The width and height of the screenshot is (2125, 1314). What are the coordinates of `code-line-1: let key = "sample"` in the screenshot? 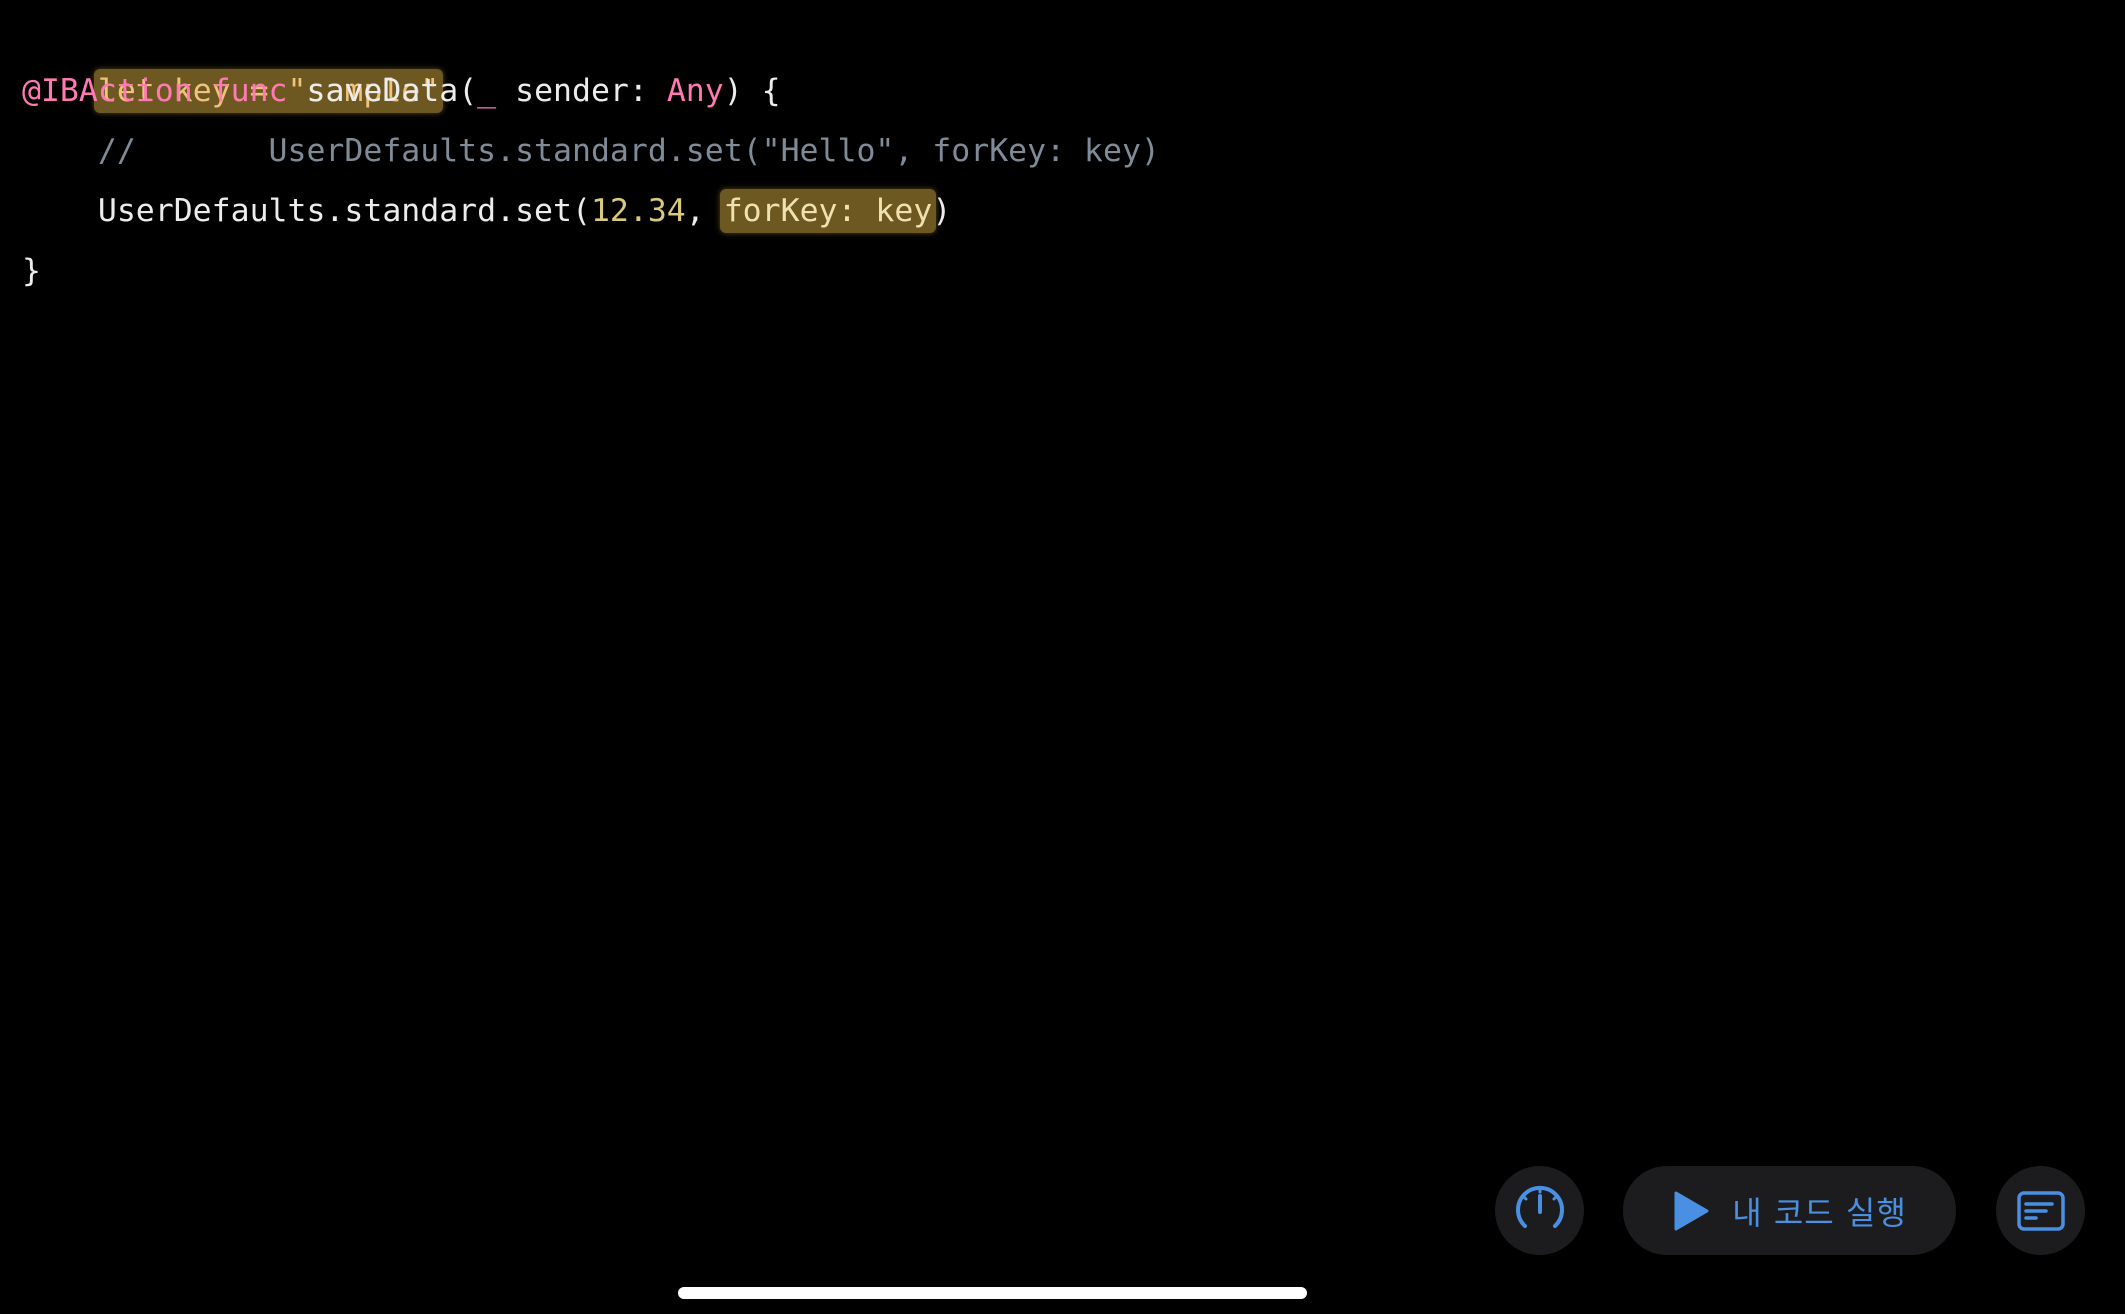 It's located at (233, 57).